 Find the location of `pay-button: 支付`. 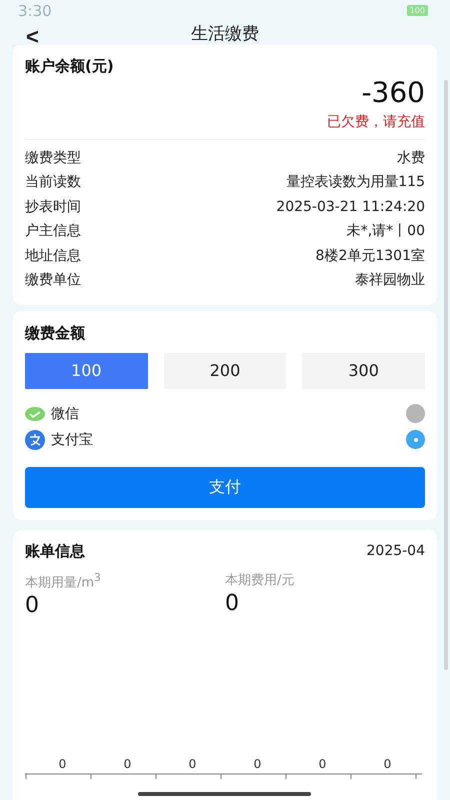

pay-button: 支付 is located at coordinates (225, 487).